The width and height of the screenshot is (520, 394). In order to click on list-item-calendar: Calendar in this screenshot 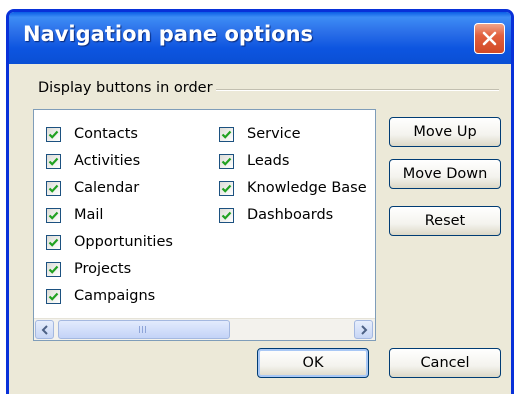, I will do `click(92, 188)`.